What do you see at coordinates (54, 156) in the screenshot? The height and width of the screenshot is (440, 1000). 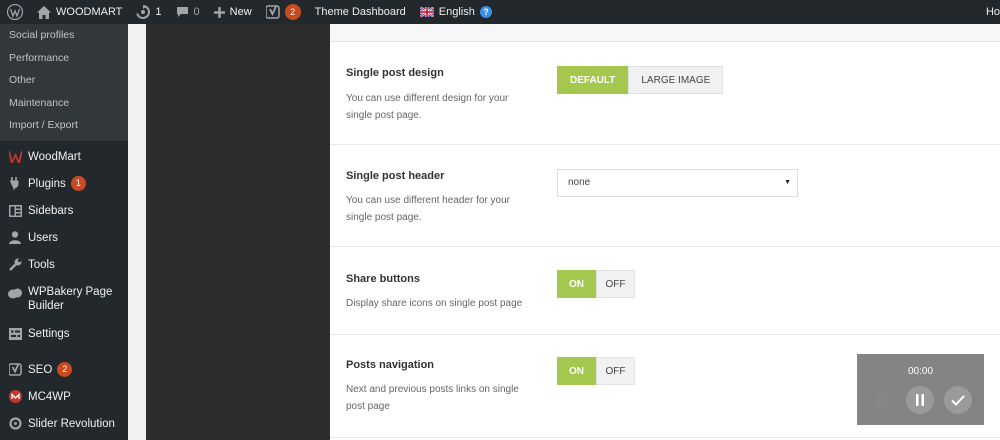 I see `sidebar-label-woodmart: WoodMart` at bounding box center [54, 156].